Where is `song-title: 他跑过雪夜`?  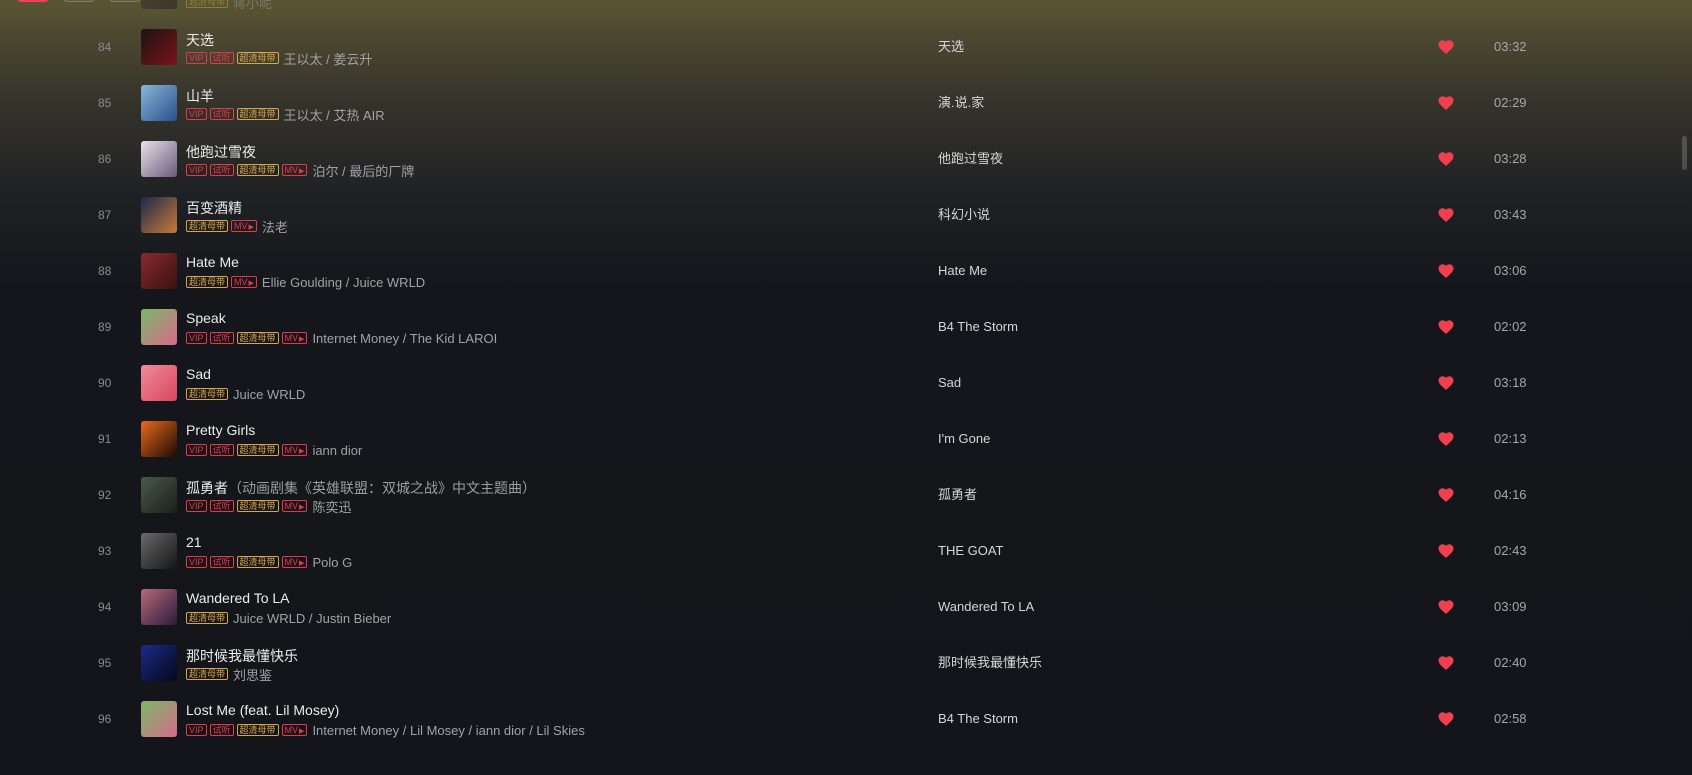 song-title: 他跑过雪夜 is located at coordinates (221, 152).